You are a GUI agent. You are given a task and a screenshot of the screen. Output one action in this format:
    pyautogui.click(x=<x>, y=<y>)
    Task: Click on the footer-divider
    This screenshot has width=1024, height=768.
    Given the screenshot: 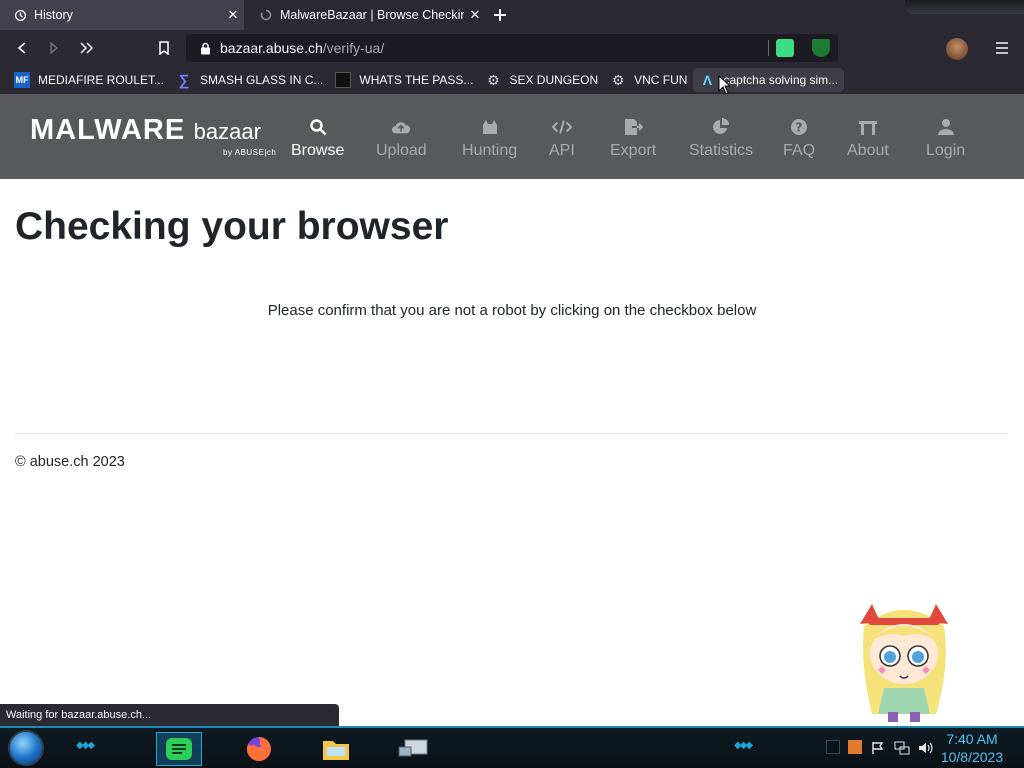 What is the action you would take?
    pyautogui.click(x=511, y=433)
    